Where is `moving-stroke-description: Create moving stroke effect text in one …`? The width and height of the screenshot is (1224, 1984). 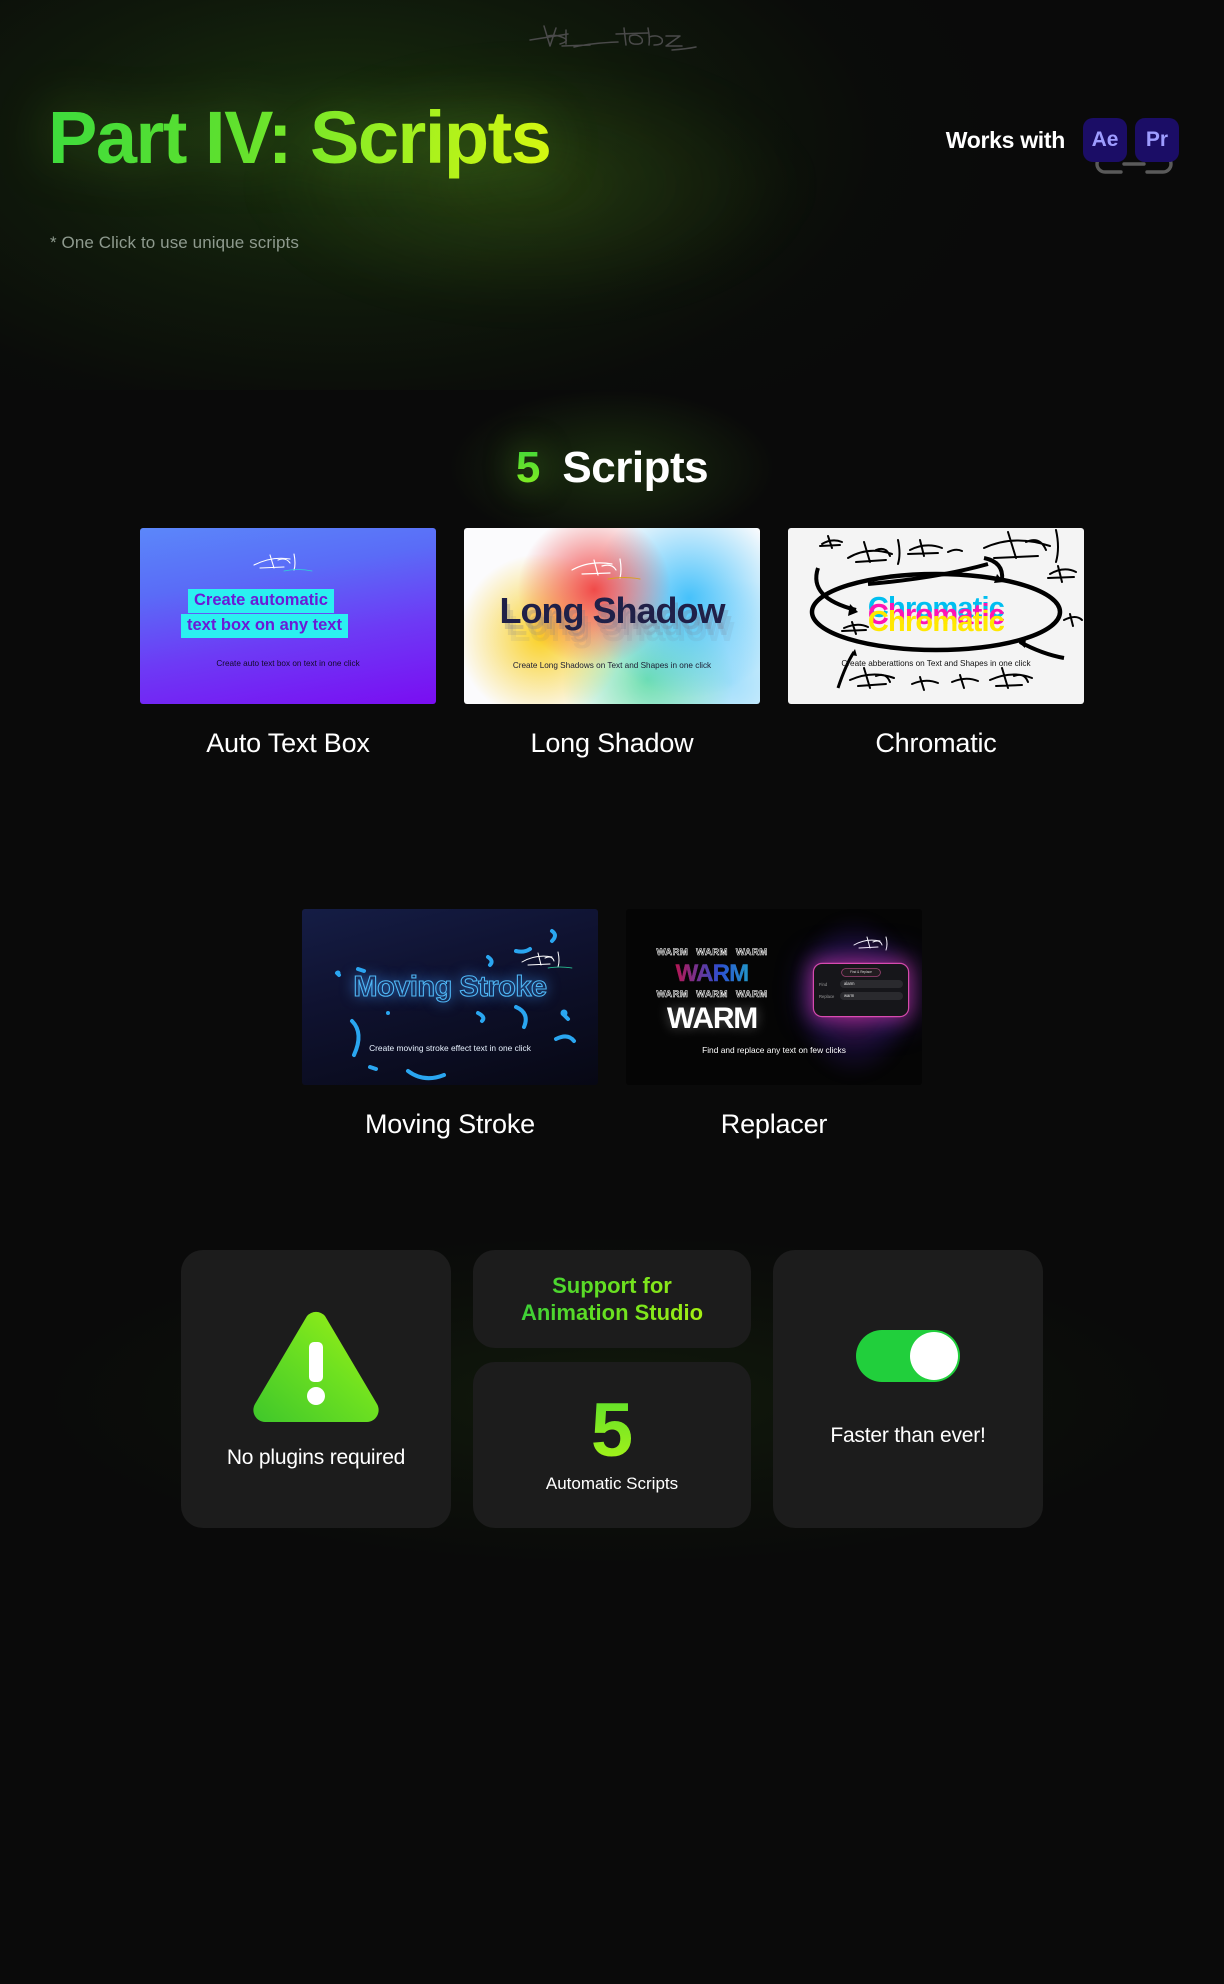 moving-stroke-description: Create moving stroke effect text in one … is located at coordinates (450, 1048).